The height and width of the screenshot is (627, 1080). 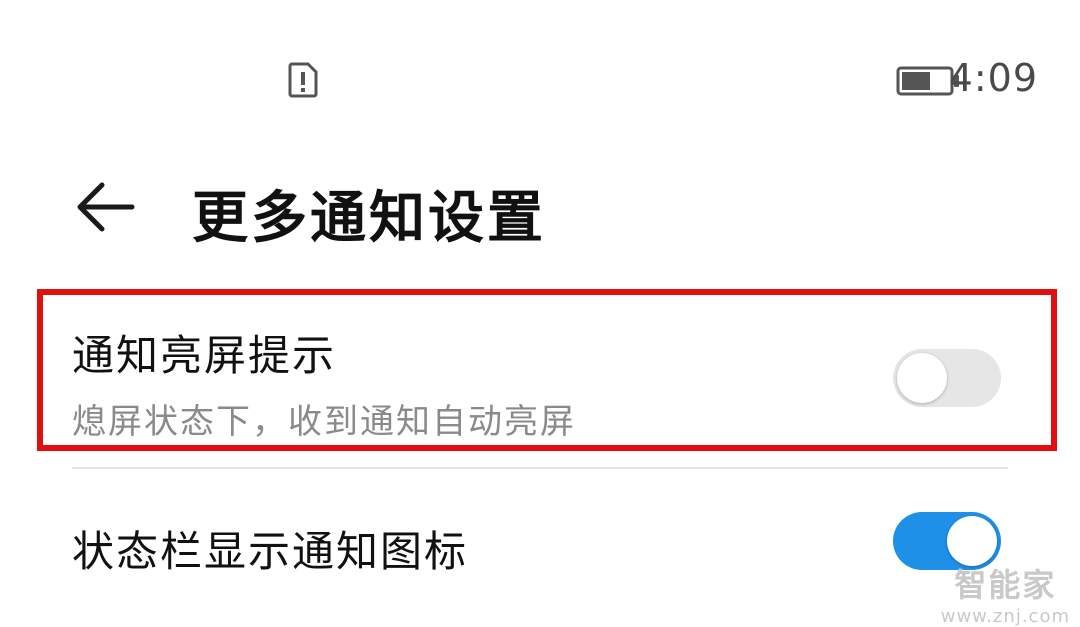 What do you see at coordinates (993, 78) in the screenshot?
I see `status-time: 4:09` at bounding box center [993, 78].